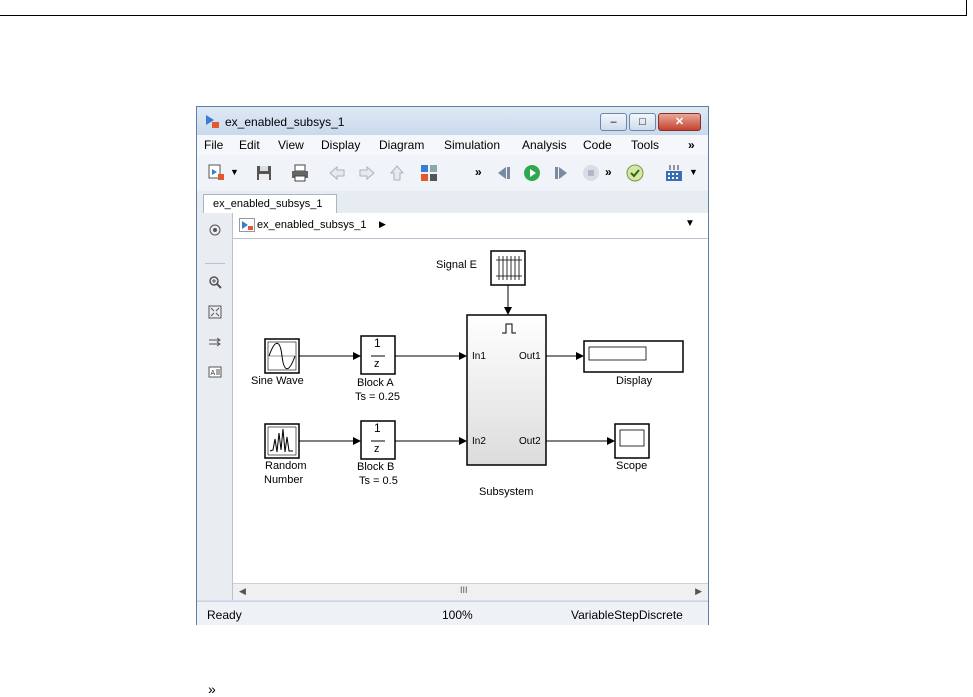 Image resolution: width=973 pixels, height=697 pixels. Describe the element at coordinates (311, 225) in the screenshot. I see `model-path: ex_enabled_subsys_1` at that location.